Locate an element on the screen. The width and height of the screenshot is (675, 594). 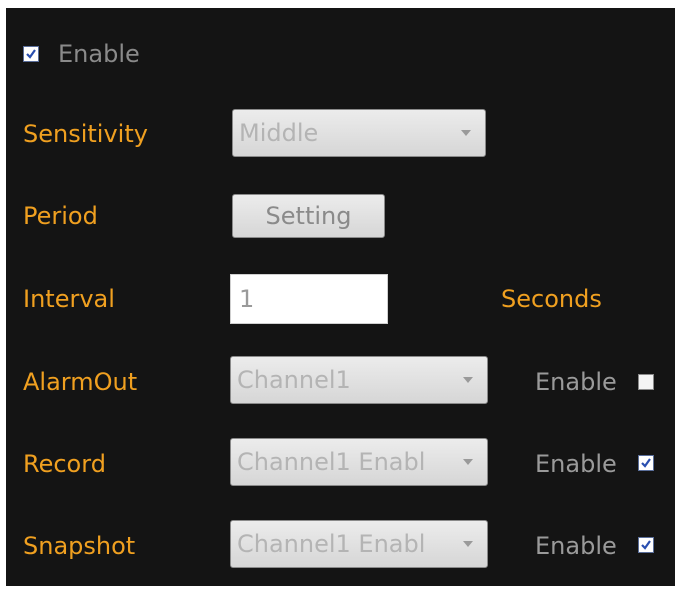
record-enable-checkbox is located at coordinates (646, 463).